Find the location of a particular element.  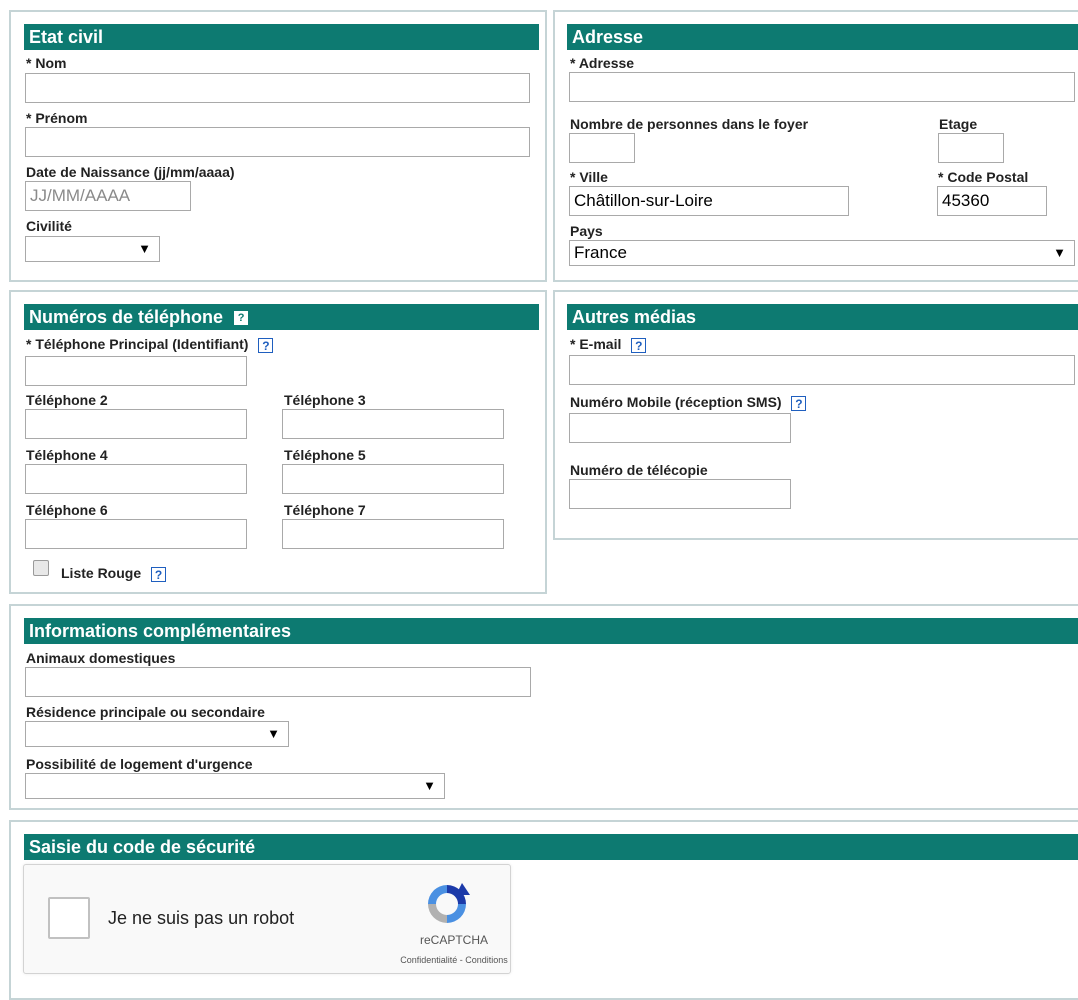

animaux-label: Animaux domestiques is located at coordinates (101, 658).